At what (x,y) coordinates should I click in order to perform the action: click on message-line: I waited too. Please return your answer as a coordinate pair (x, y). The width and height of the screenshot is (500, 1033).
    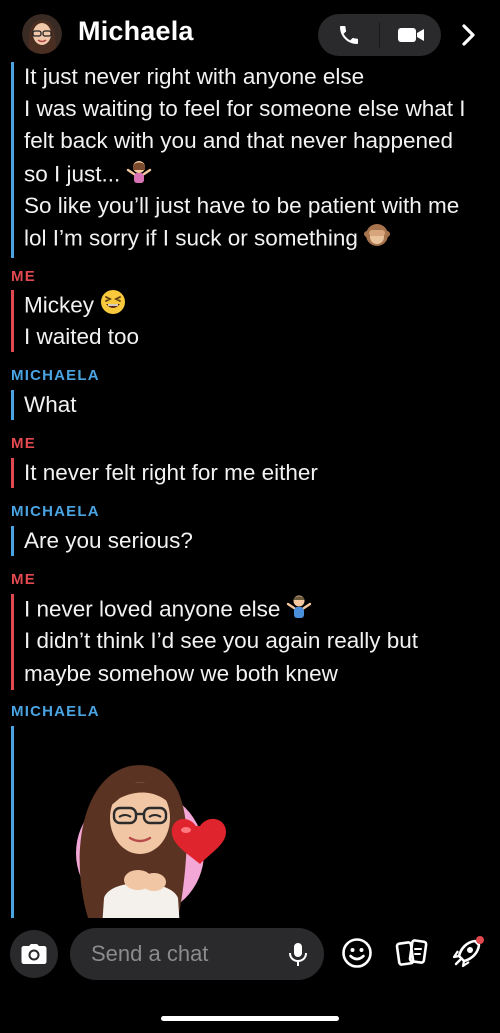
    Looking at the image, I should click on (82, 336).